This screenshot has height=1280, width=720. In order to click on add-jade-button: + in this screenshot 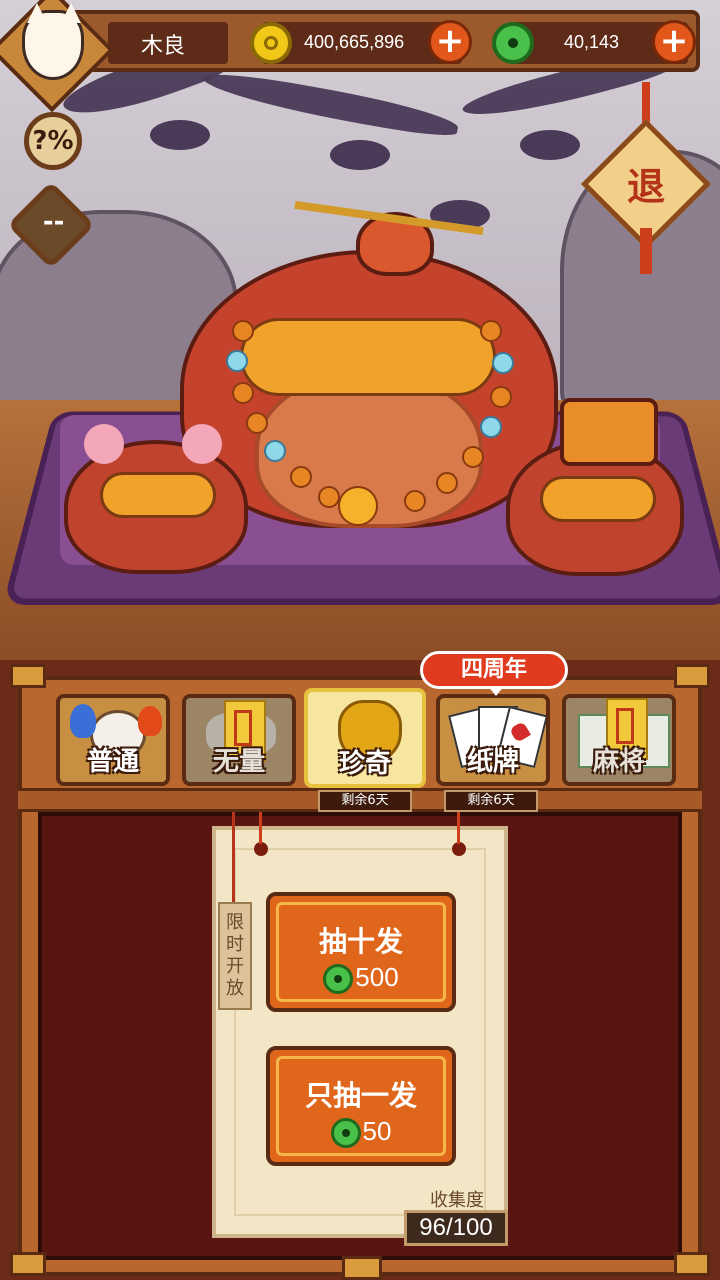, I will do `click(674, 42)`.